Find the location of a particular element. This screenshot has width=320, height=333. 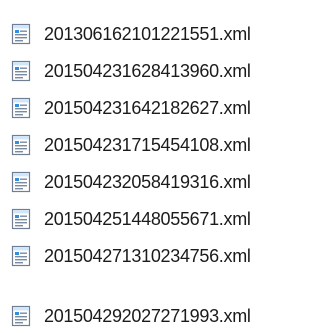

file-item: 201306162101221551.xml is located at coordinates (158, 34).